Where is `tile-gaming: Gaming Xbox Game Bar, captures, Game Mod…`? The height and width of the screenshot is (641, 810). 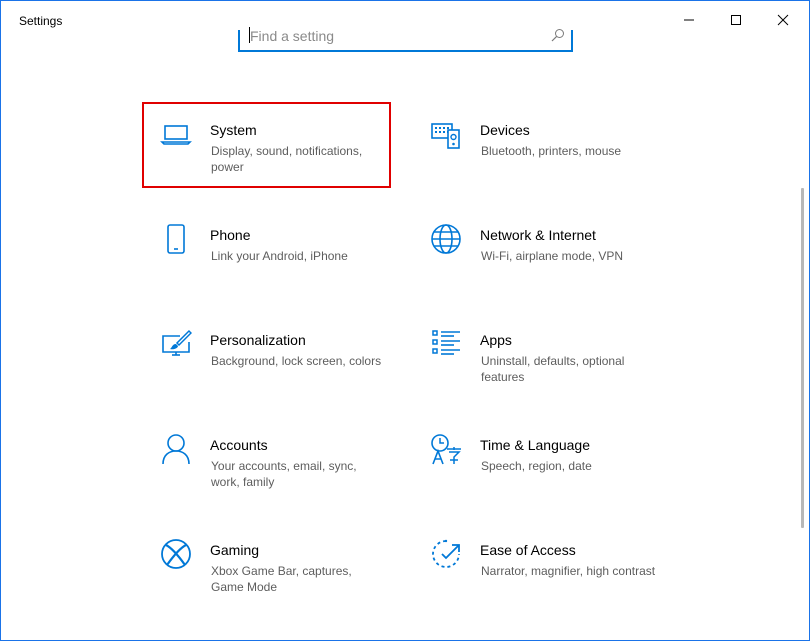 tile-gaming: Gaming Xbox Game Bar, captures, Game Mod… is located at coordinates (266, 565).